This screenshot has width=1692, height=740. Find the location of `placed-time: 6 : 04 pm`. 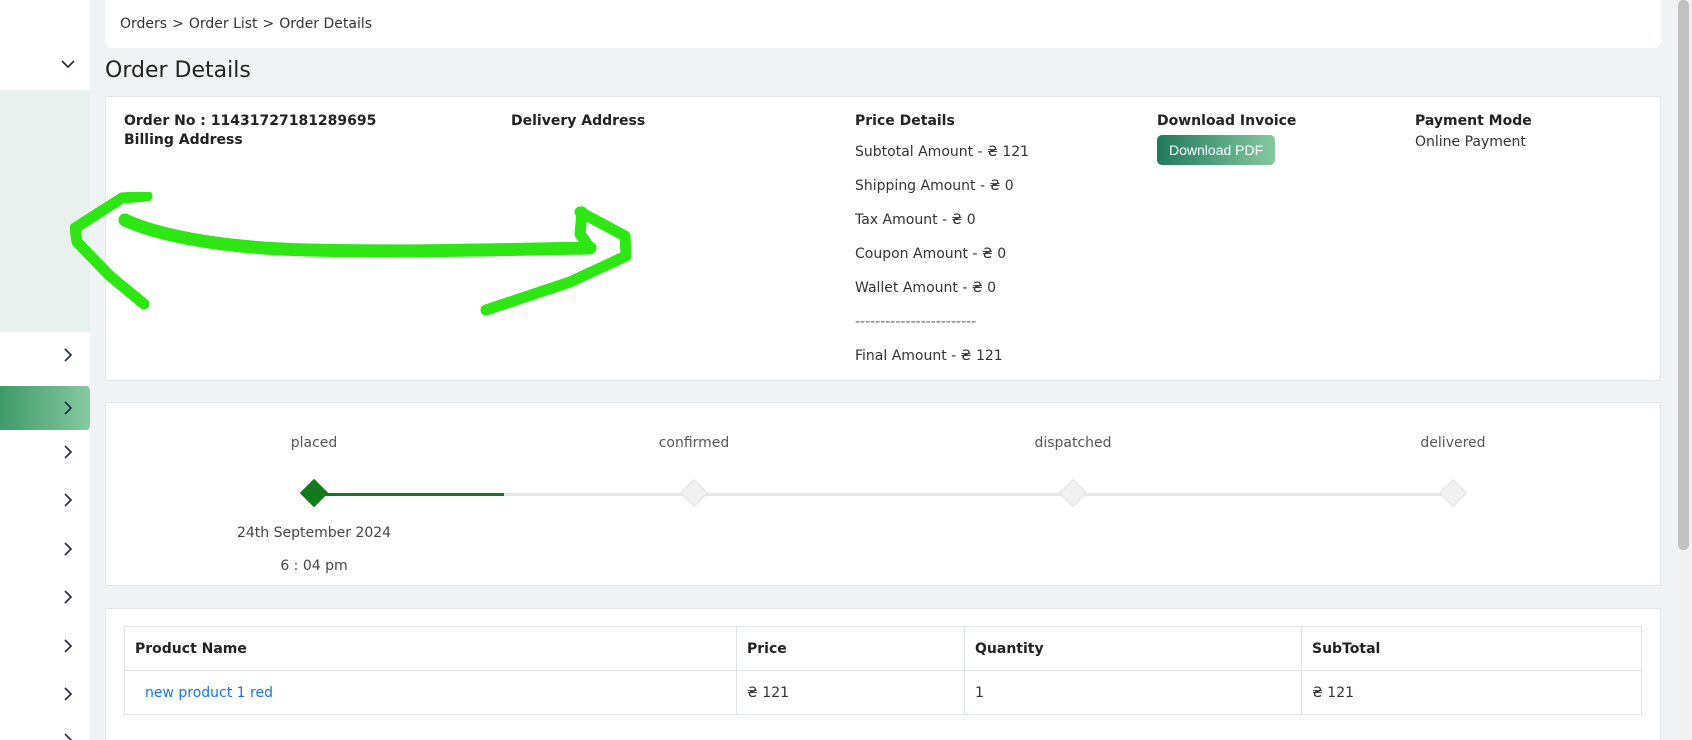

placed-time: 6 : 04 pm is located at coordinates (314, 566).